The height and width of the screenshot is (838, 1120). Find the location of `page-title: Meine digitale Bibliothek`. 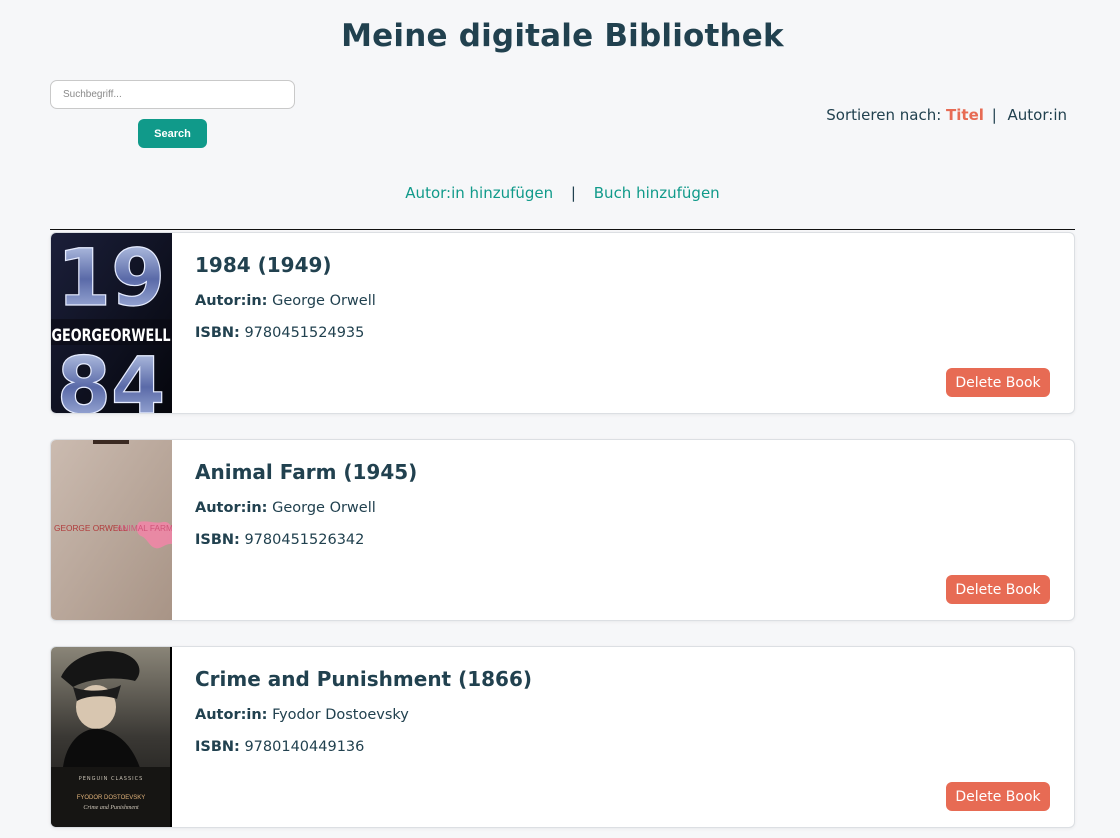

page-title: Meine digitale Bibliothek is located at coordinates (562, 36).